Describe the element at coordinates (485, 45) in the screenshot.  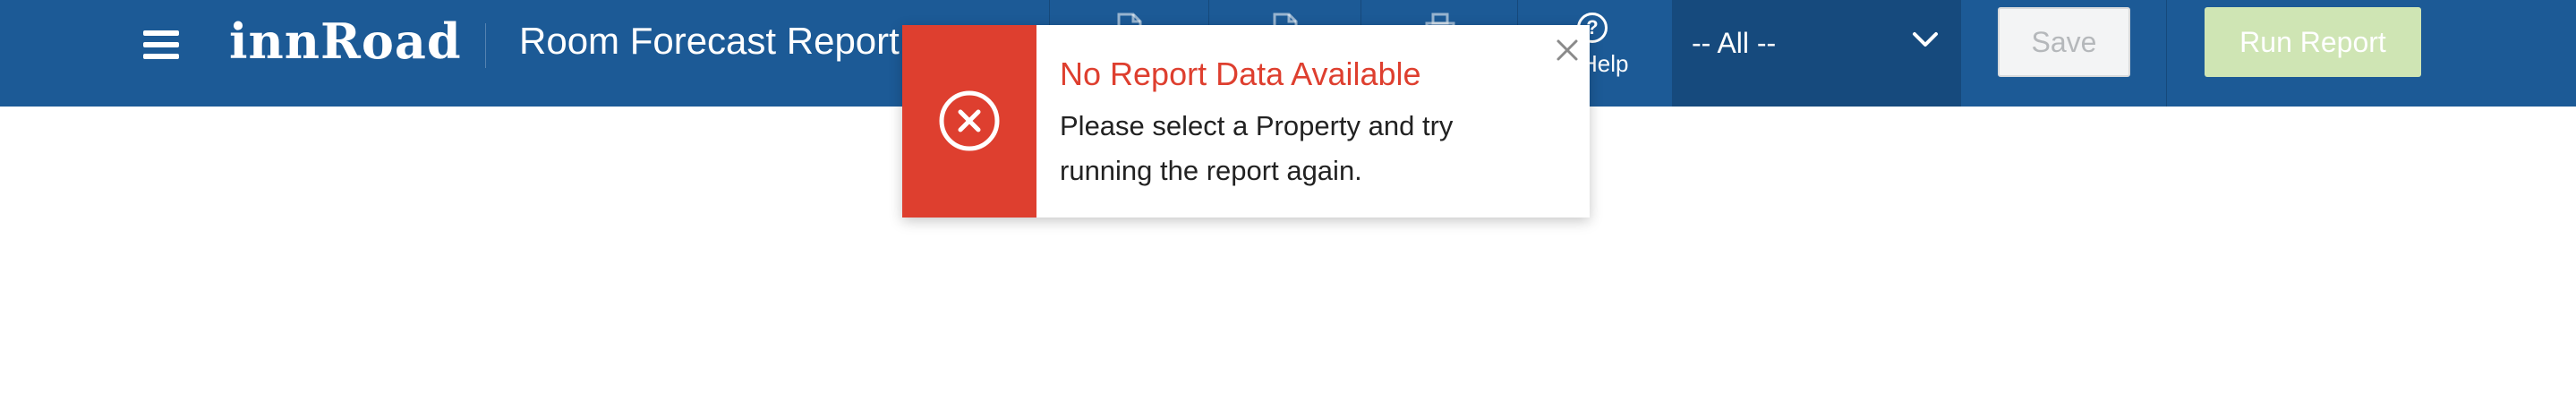
I see `logo-divider` at that location.